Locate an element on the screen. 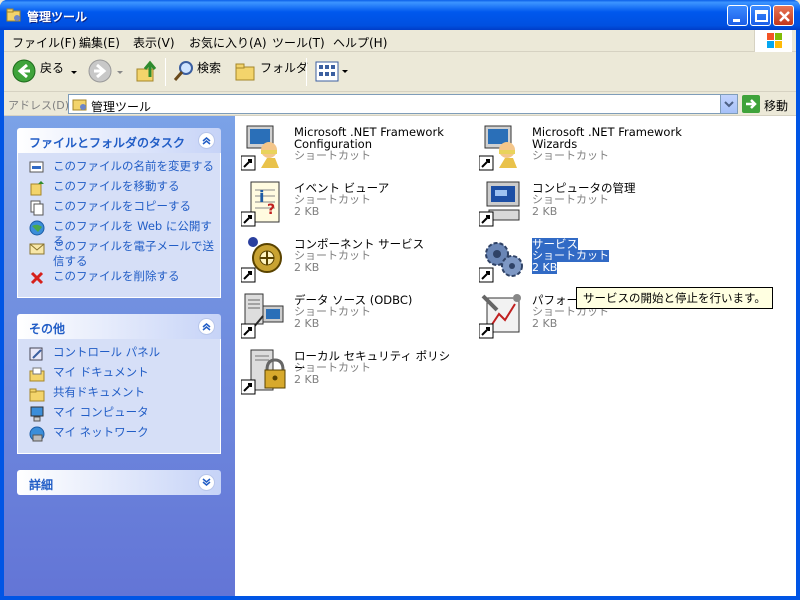 This screenshot has width=800, height=600. rename-icon is located at coordinates (36, 167).